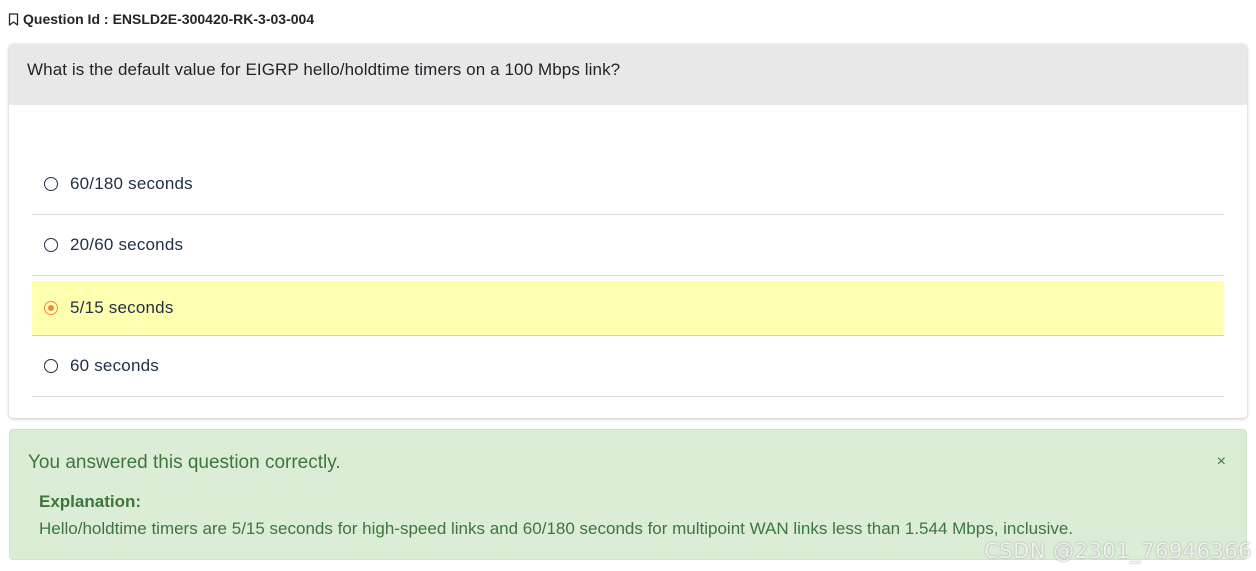 This screenshot has width=1256, height=571. Describe the element at coordinates (114, 365) in the screenshot. I see `answer-option-label: 60 seconds` at that location.